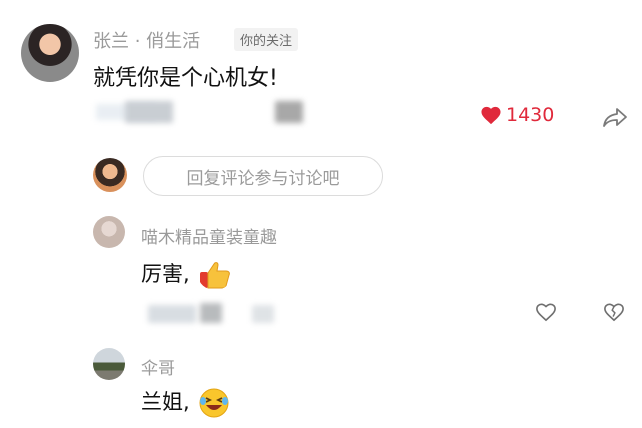 The image size is (642, 428). What do you see at coordinates (215, 275) in the screenshot?
I see `thumbs-up-icon` at bounding box center [215, 275].